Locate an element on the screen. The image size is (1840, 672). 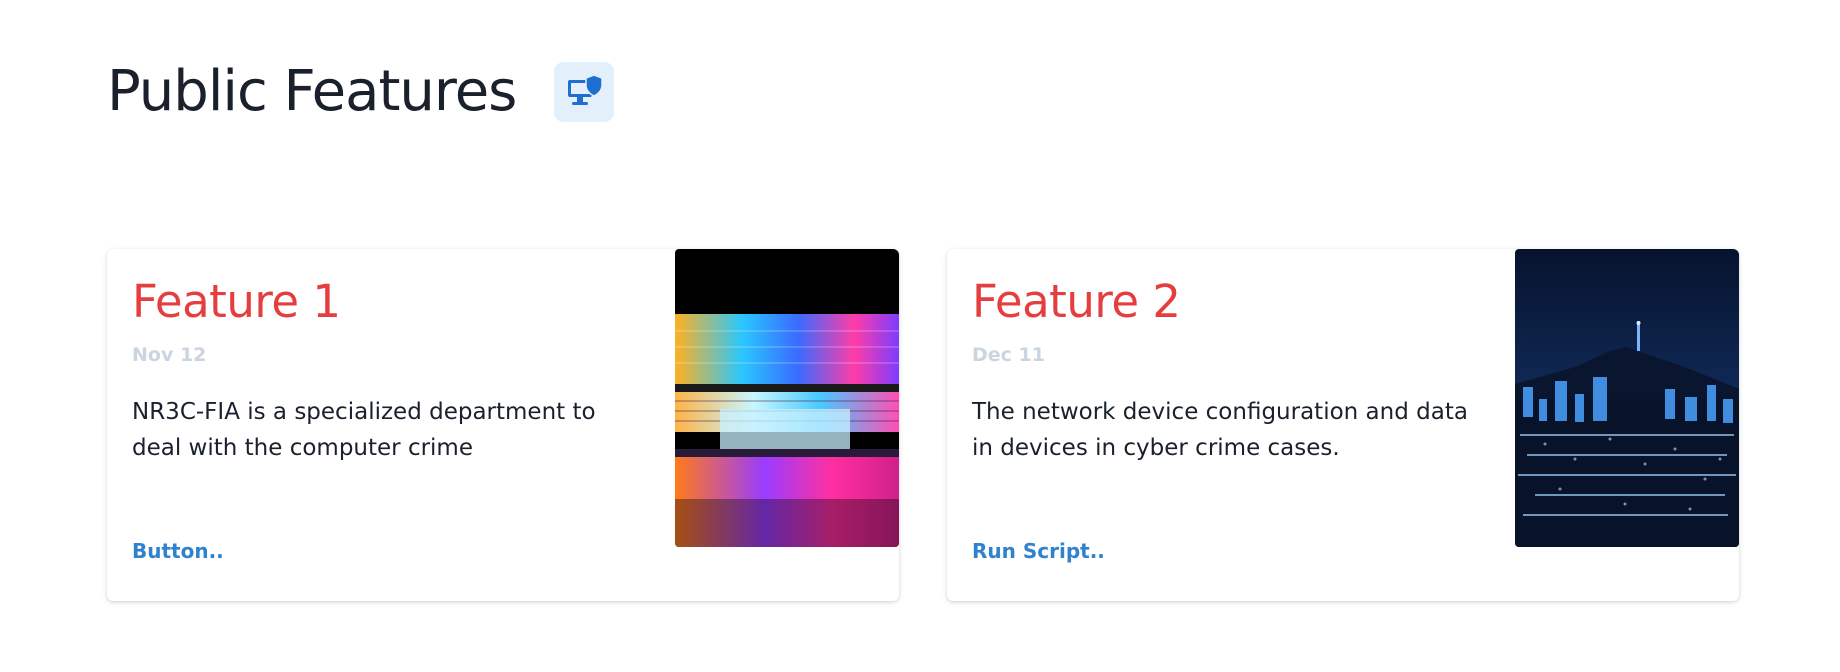
colorful-laptop-keyboard-image is located at coordinates (787, 398).